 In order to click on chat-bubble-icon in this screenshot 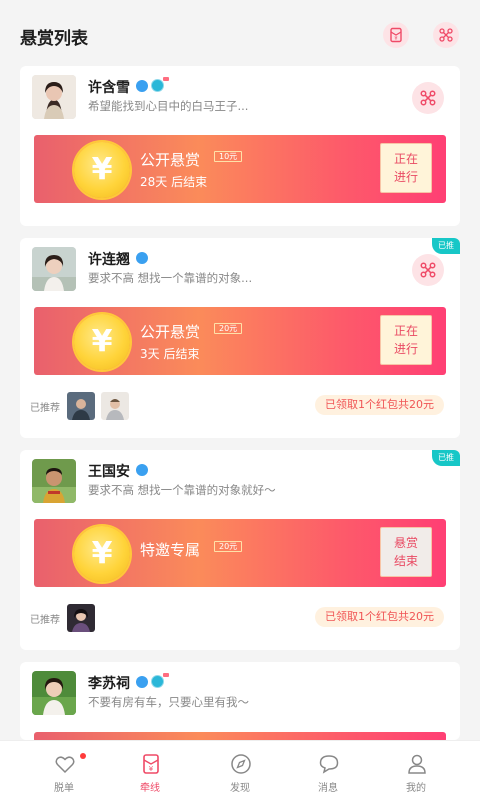, I will do `click(329, 764)`.